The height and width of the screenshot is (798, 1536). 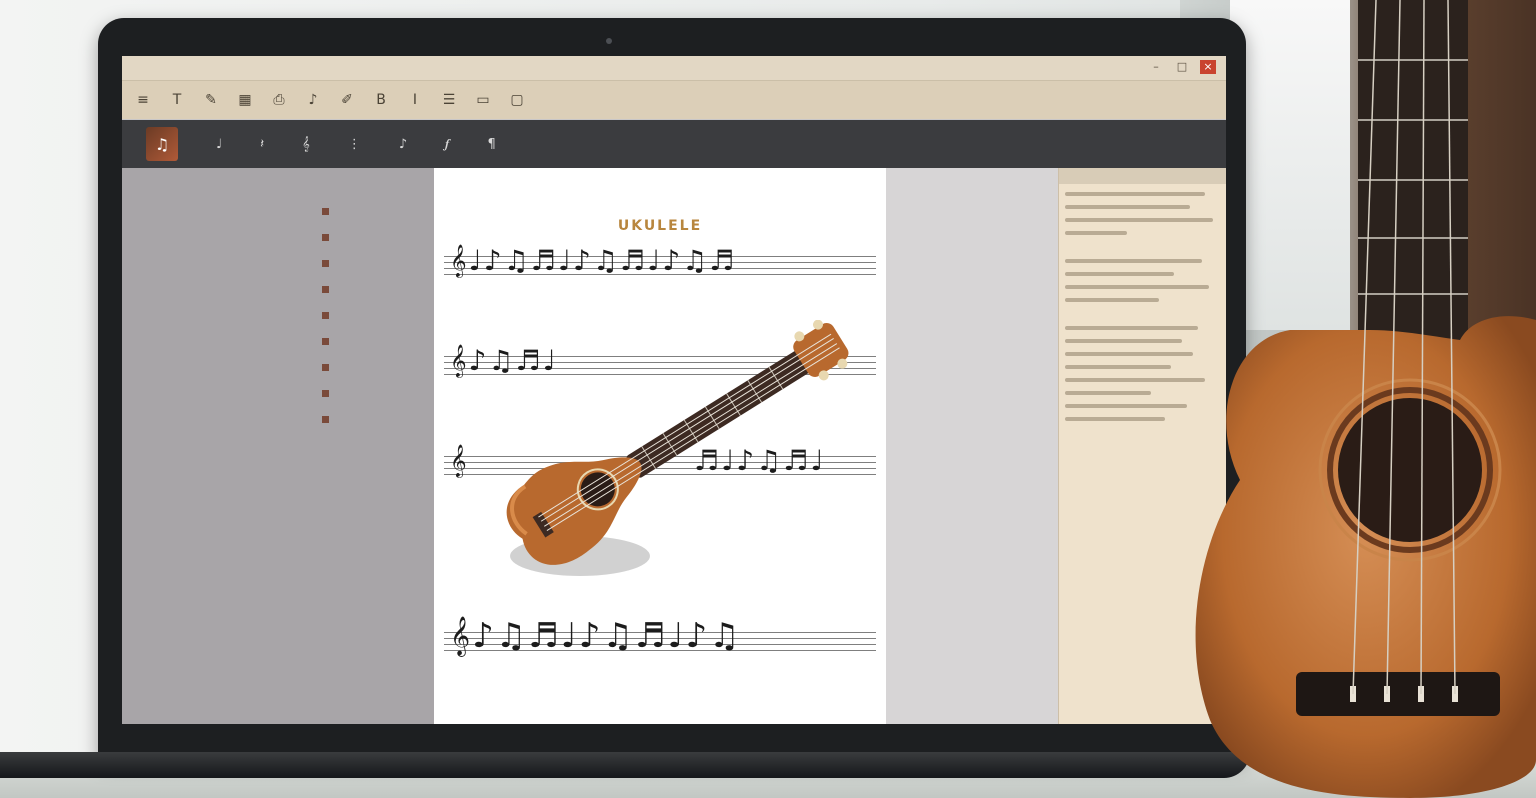 I want to click on ukulele-illustration, so click(x=677, y=448).